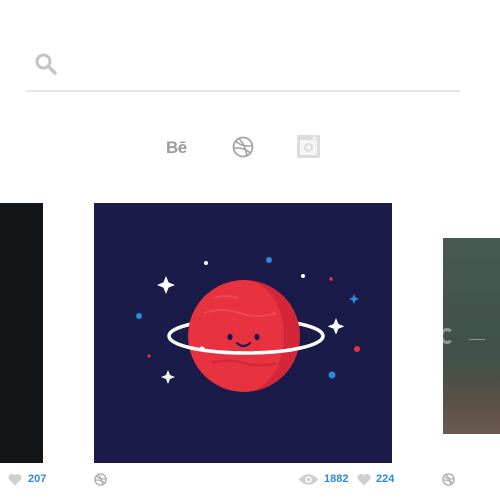 This screenshot has width=500, height=500. I want to click on shot-card-right, so click(471, 336).